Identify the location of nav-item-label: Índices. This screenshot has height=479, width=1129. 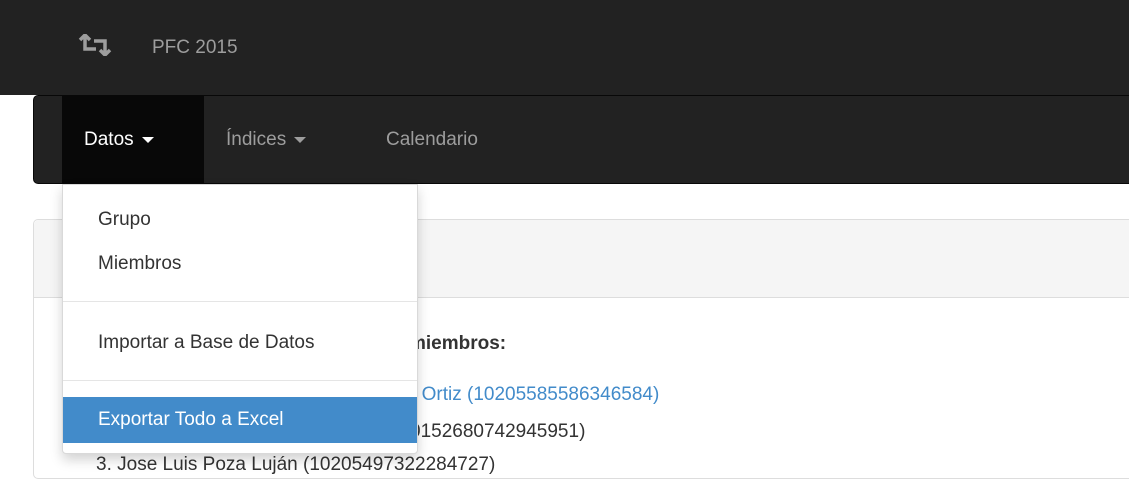
(256, 139).